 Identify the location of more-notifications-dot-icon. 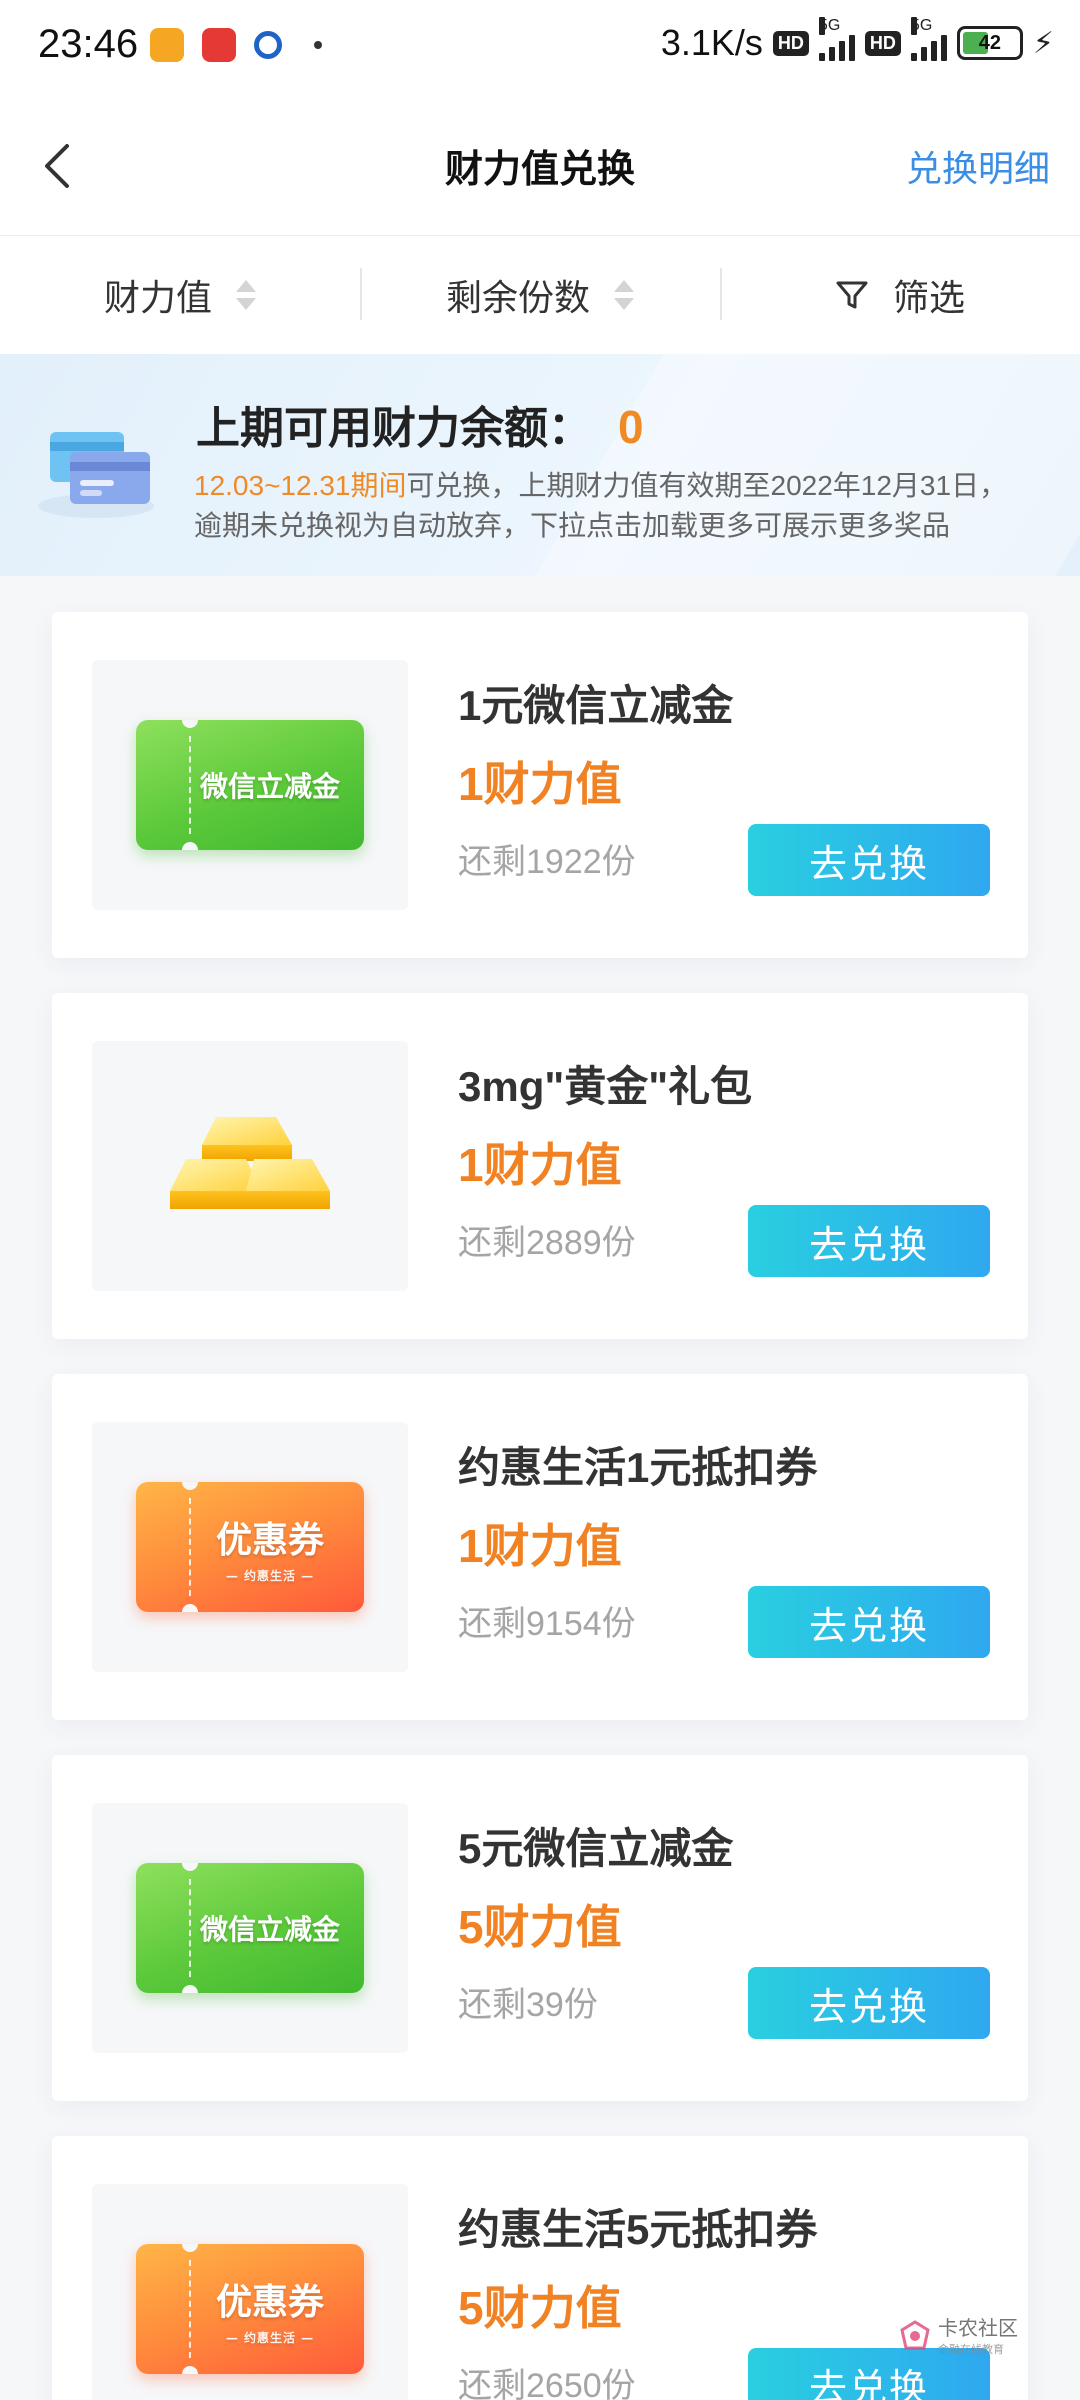
(318, 45).